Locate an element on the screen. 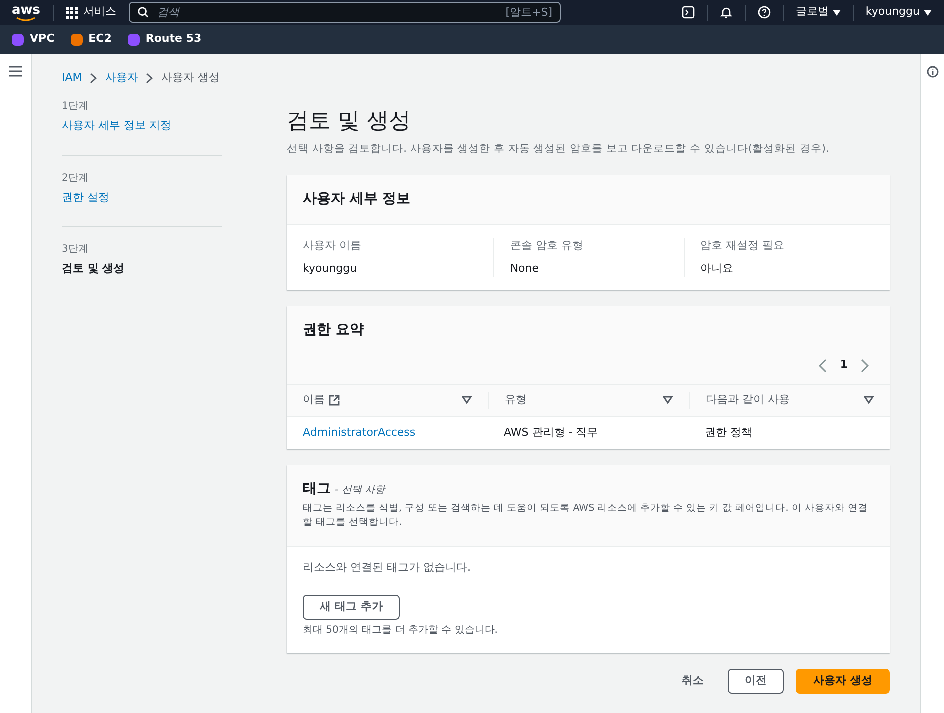  favorite-link: Route 53 is located at coordinates (174, 39).